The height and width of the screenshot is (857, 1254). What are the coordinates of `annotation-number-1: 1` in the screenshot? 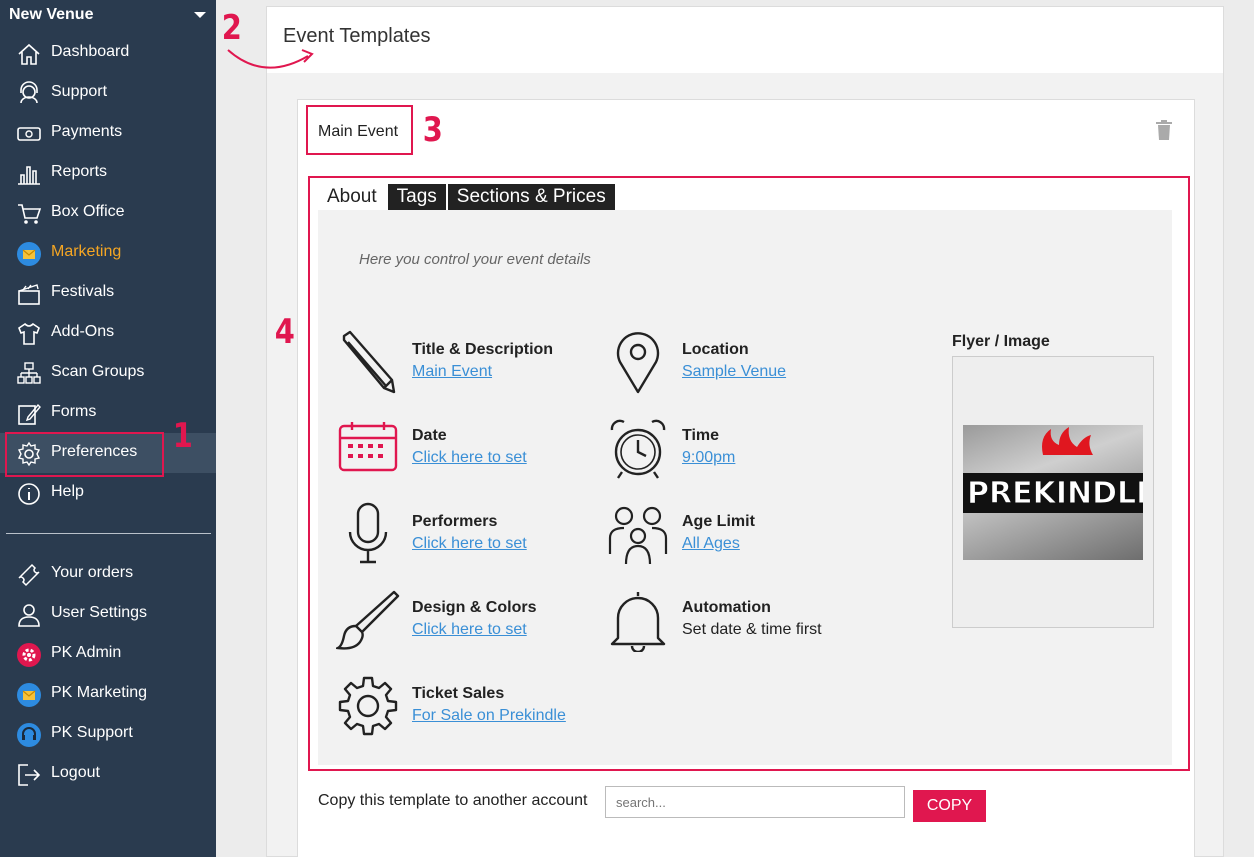 It's located at (182, 436).